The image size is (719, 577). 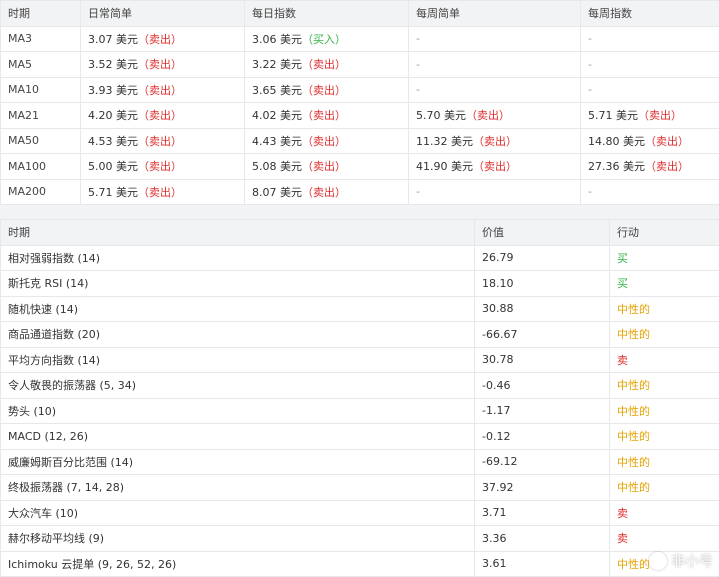 I want to click on table-row: 势头 (10)-1.17中性的, so click(x=360, y=411).